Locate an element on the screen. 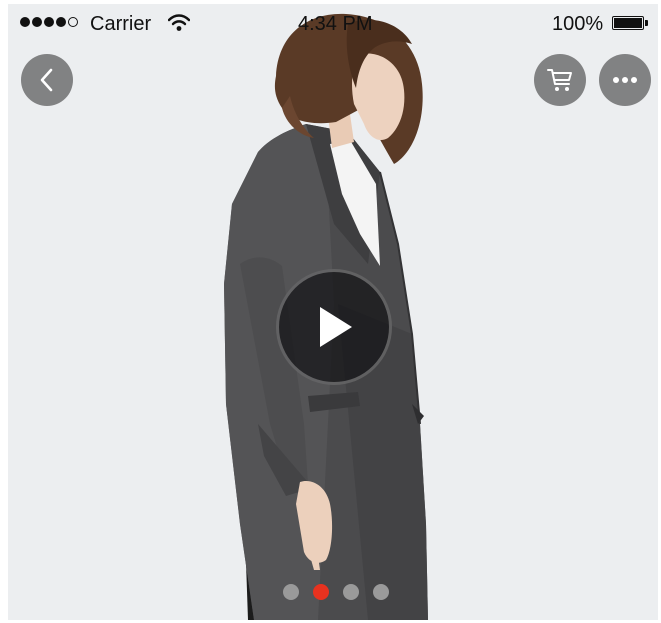 The image size is (661, 623). cart-button is located at coordinates (560, 80).